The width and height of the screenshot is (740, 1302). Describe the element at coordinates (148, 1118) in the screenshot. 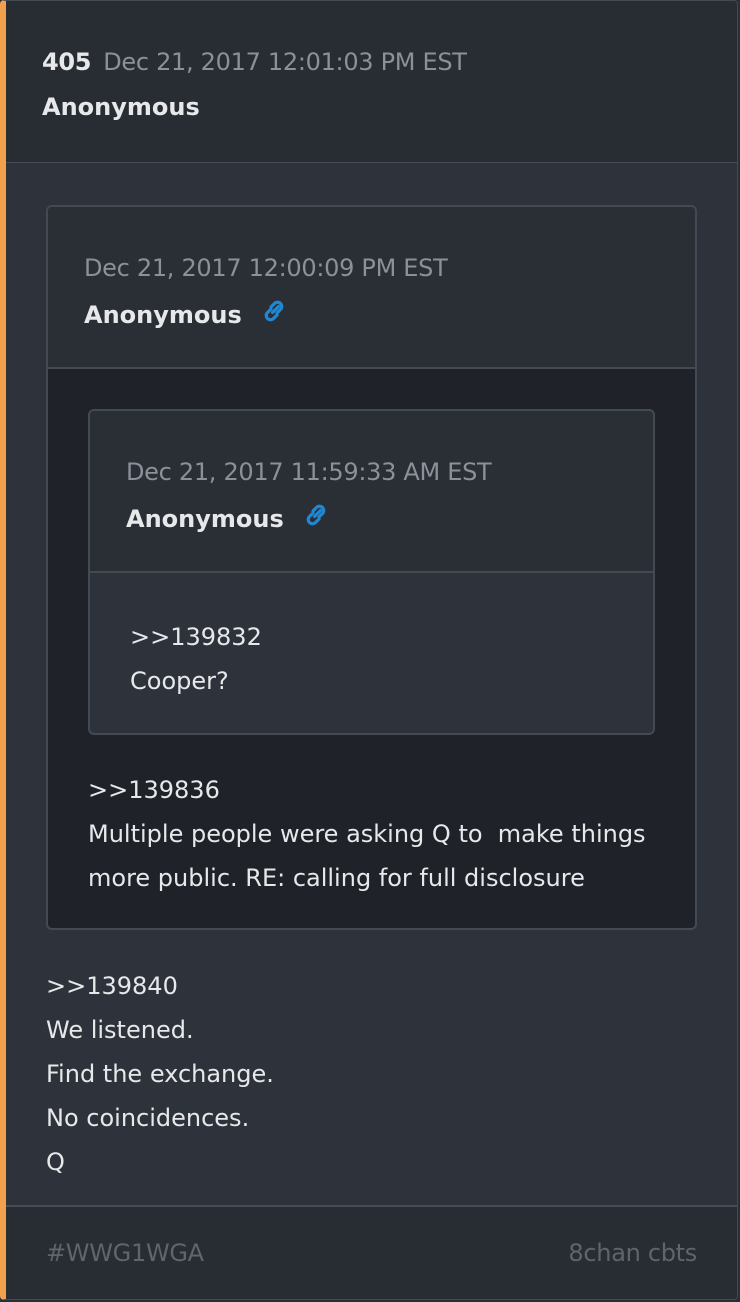

I see `text-line: No coincidences.` at that location.